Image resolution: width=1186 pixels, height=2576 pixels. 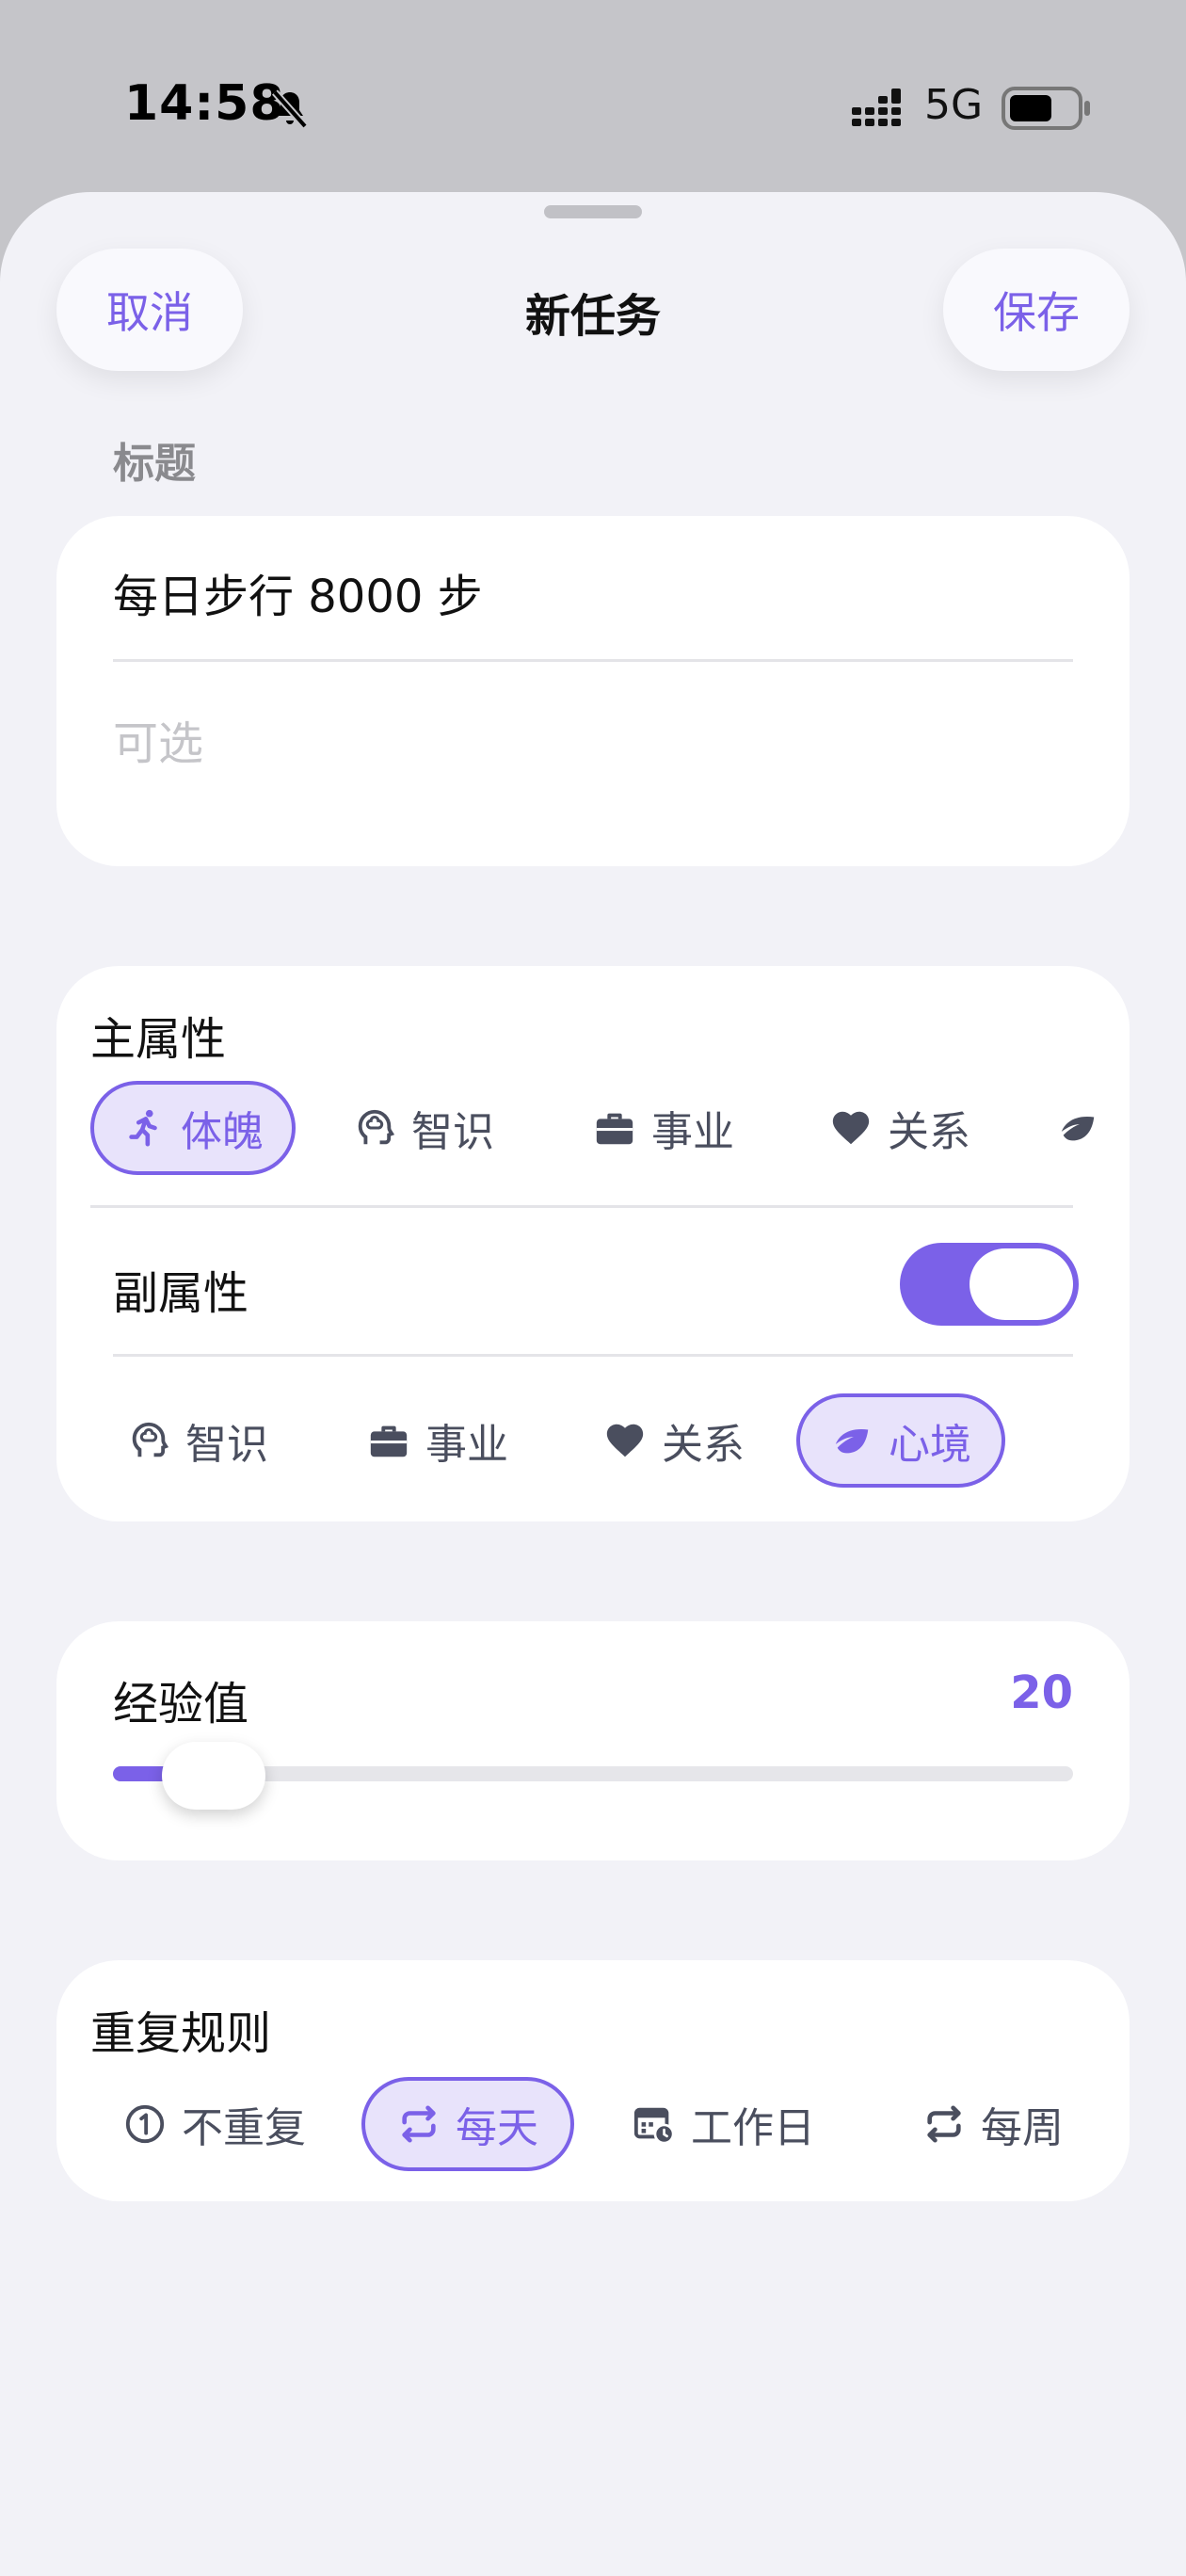 I want to click on experience-value: 20, so click(x=1041, y=1692).